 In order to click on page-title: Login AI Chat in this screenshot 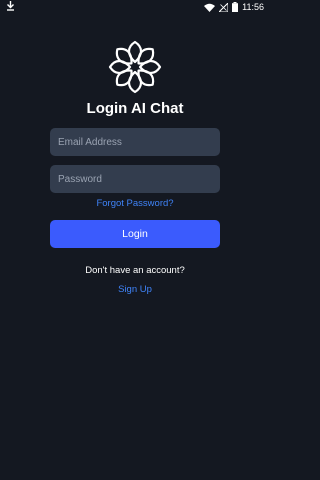, I will do `click(135, 108)`.